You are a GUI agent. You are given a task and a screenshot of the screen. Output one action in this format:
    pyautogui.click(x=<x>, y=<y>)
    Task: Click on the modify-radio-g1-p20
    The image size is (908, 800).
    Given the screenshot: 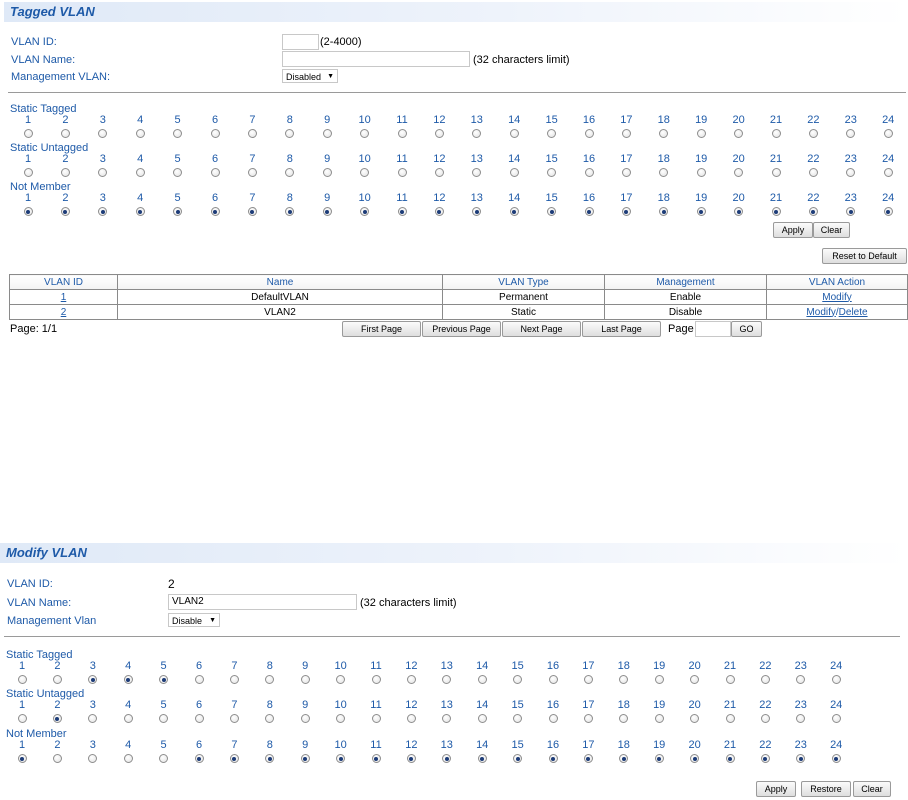 What is the action you would take?
    pyautogui.click(x=695, y=718)
    